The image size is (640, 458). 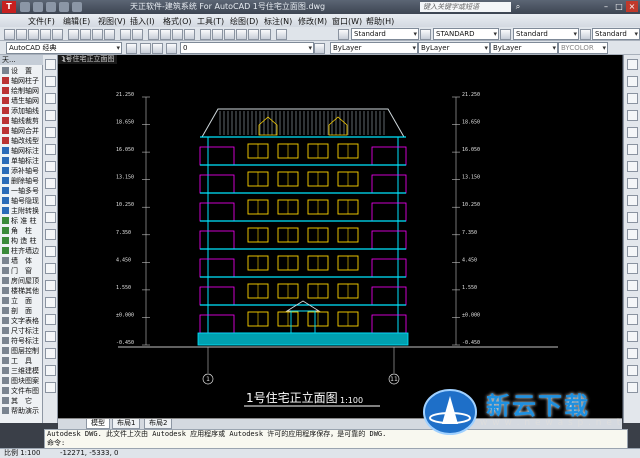 What do you see at coordinates (22, 321) in the screenshot?
I see `panel-item-25: 文字表格` at bounding box center [22, 321].